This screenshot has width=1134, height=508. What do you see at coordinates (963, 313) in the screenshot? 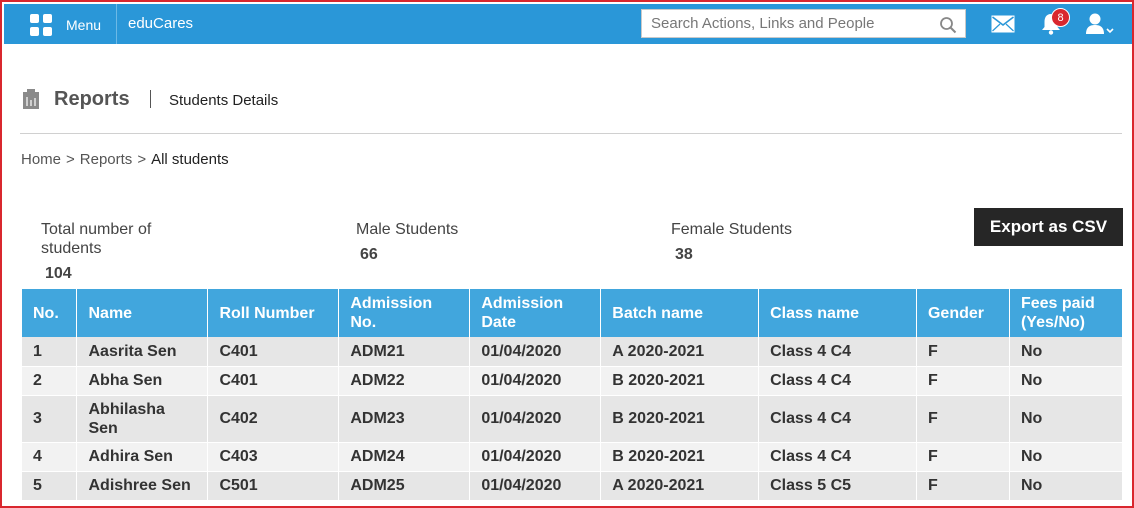
I see `column-header-gender: Gender` at bounding box center [963, 313].